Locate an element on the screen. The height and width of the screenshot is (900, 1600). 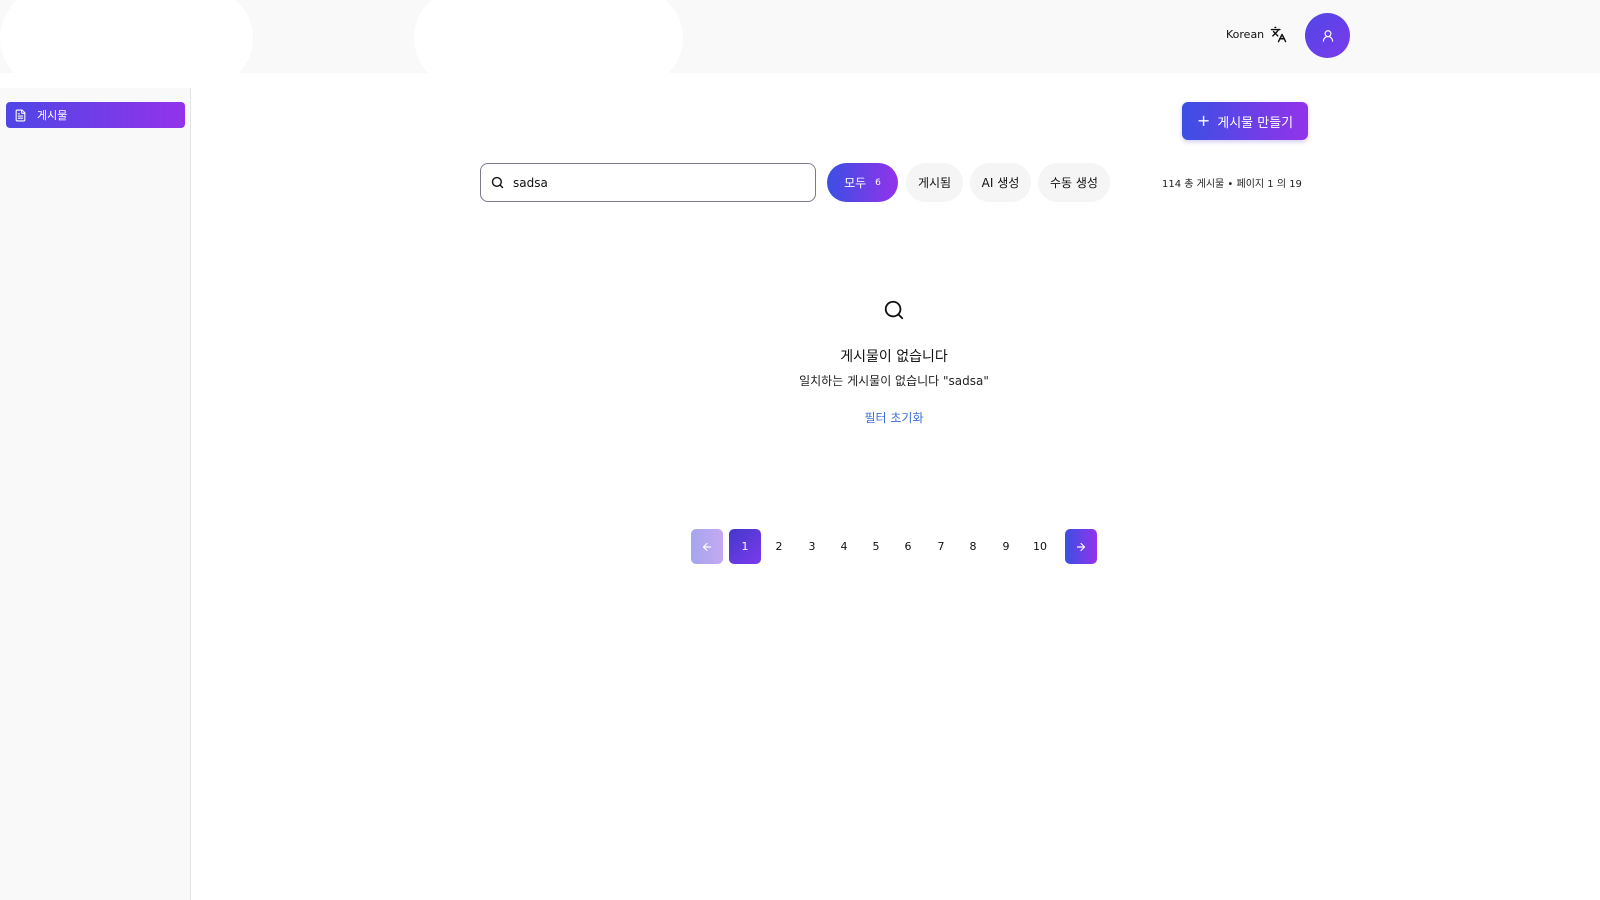
search-box is located at coordinates (648, 182).